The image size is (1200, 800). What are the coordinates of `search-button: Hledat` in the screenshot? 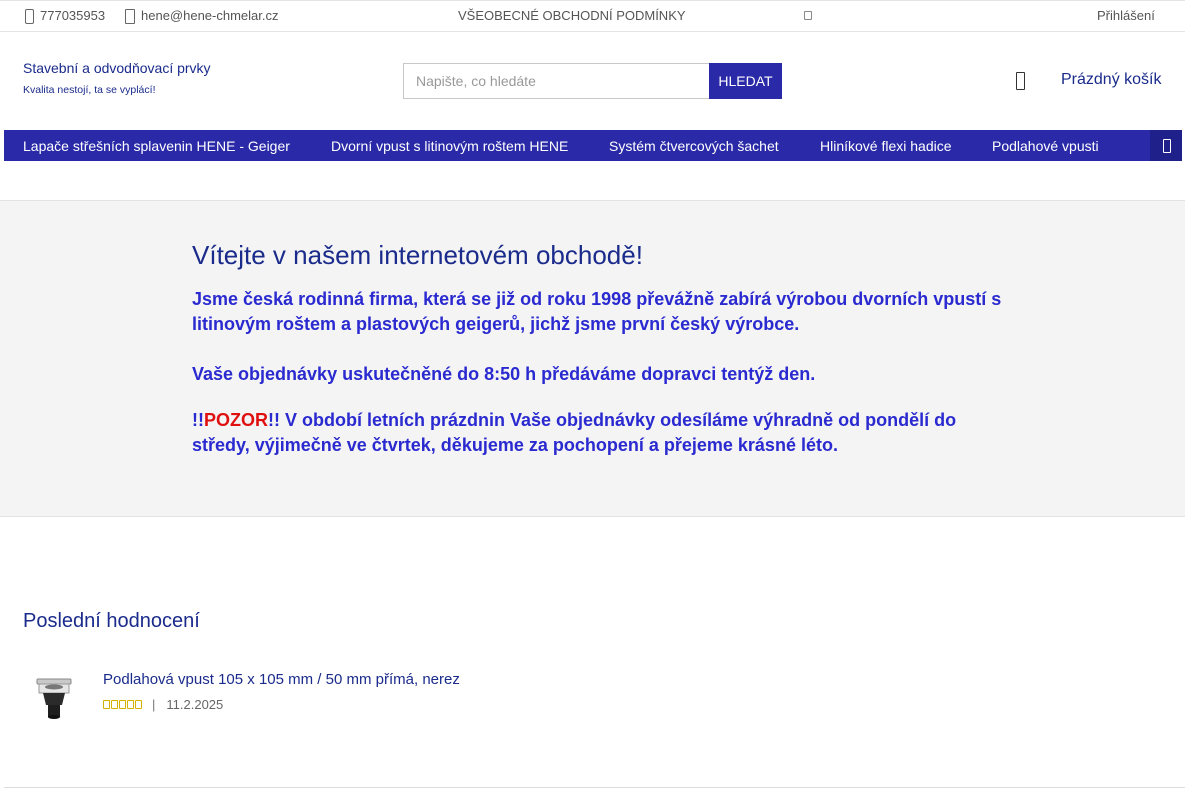 It's located at (745, 81).